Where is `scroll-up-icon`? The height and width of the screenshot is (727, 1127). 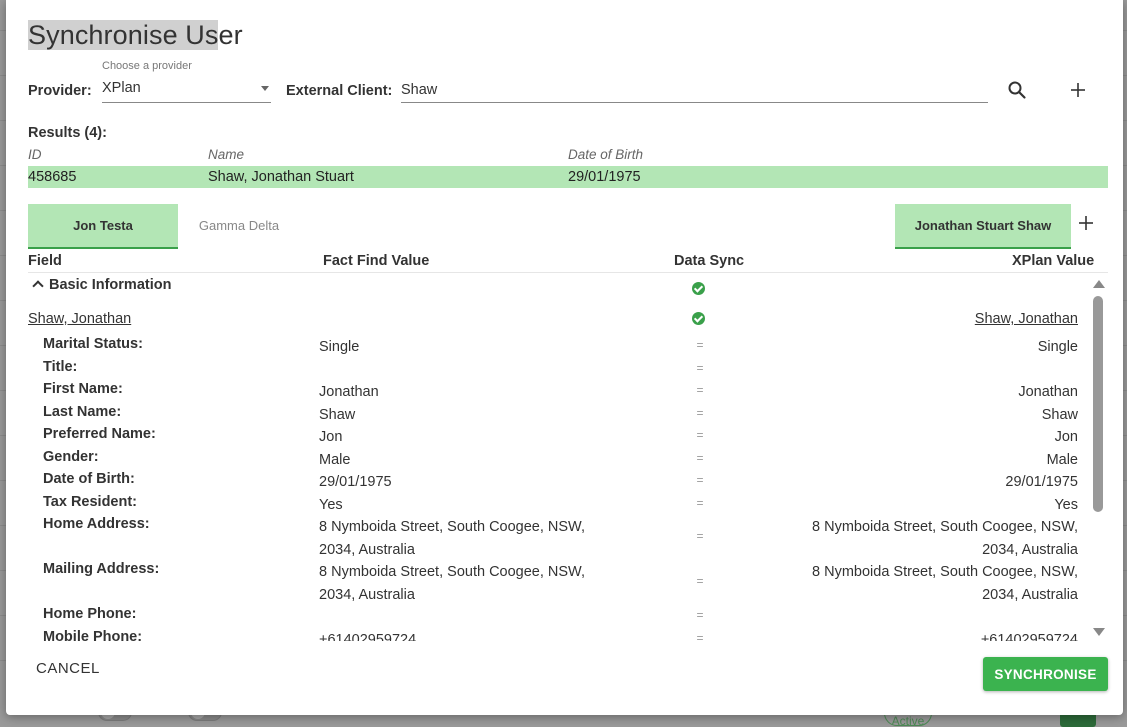 scroll-up-icon is located at coordinates (1099, 284).